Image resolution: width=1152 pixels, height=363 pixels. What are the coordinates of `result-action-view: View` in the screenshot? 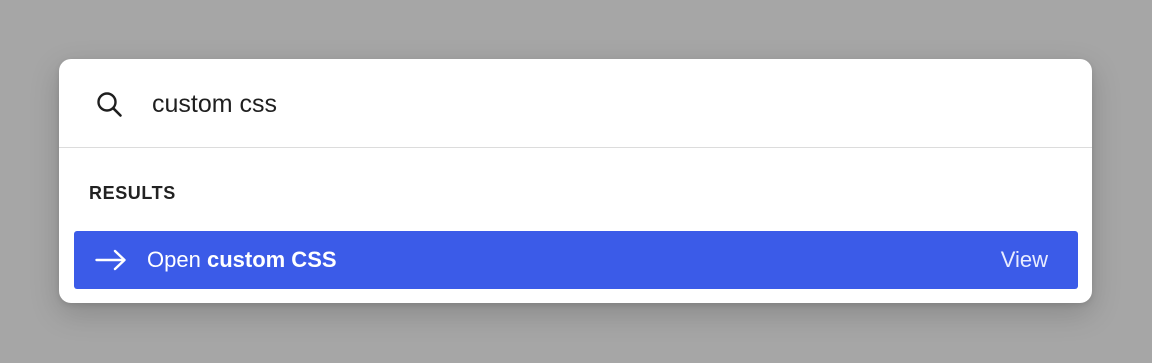 It's located at (1024, 259).